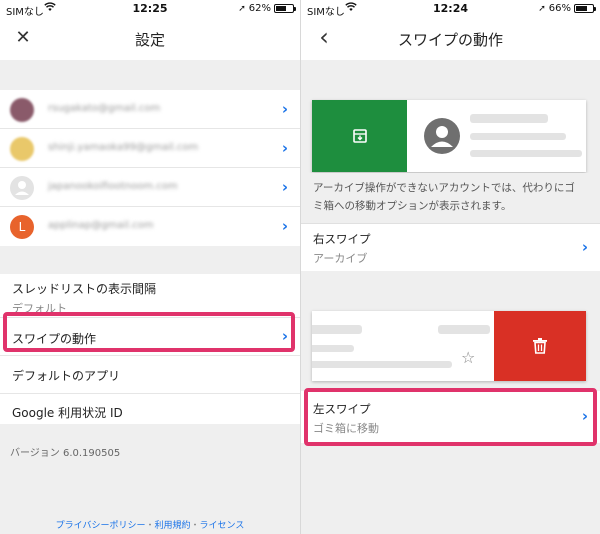  What do you see at coordinates (450, 9) in the screenshot?
I see `status-bar: SIMなし 12:24 ➚ 66%` at bounding box center [450, 9].